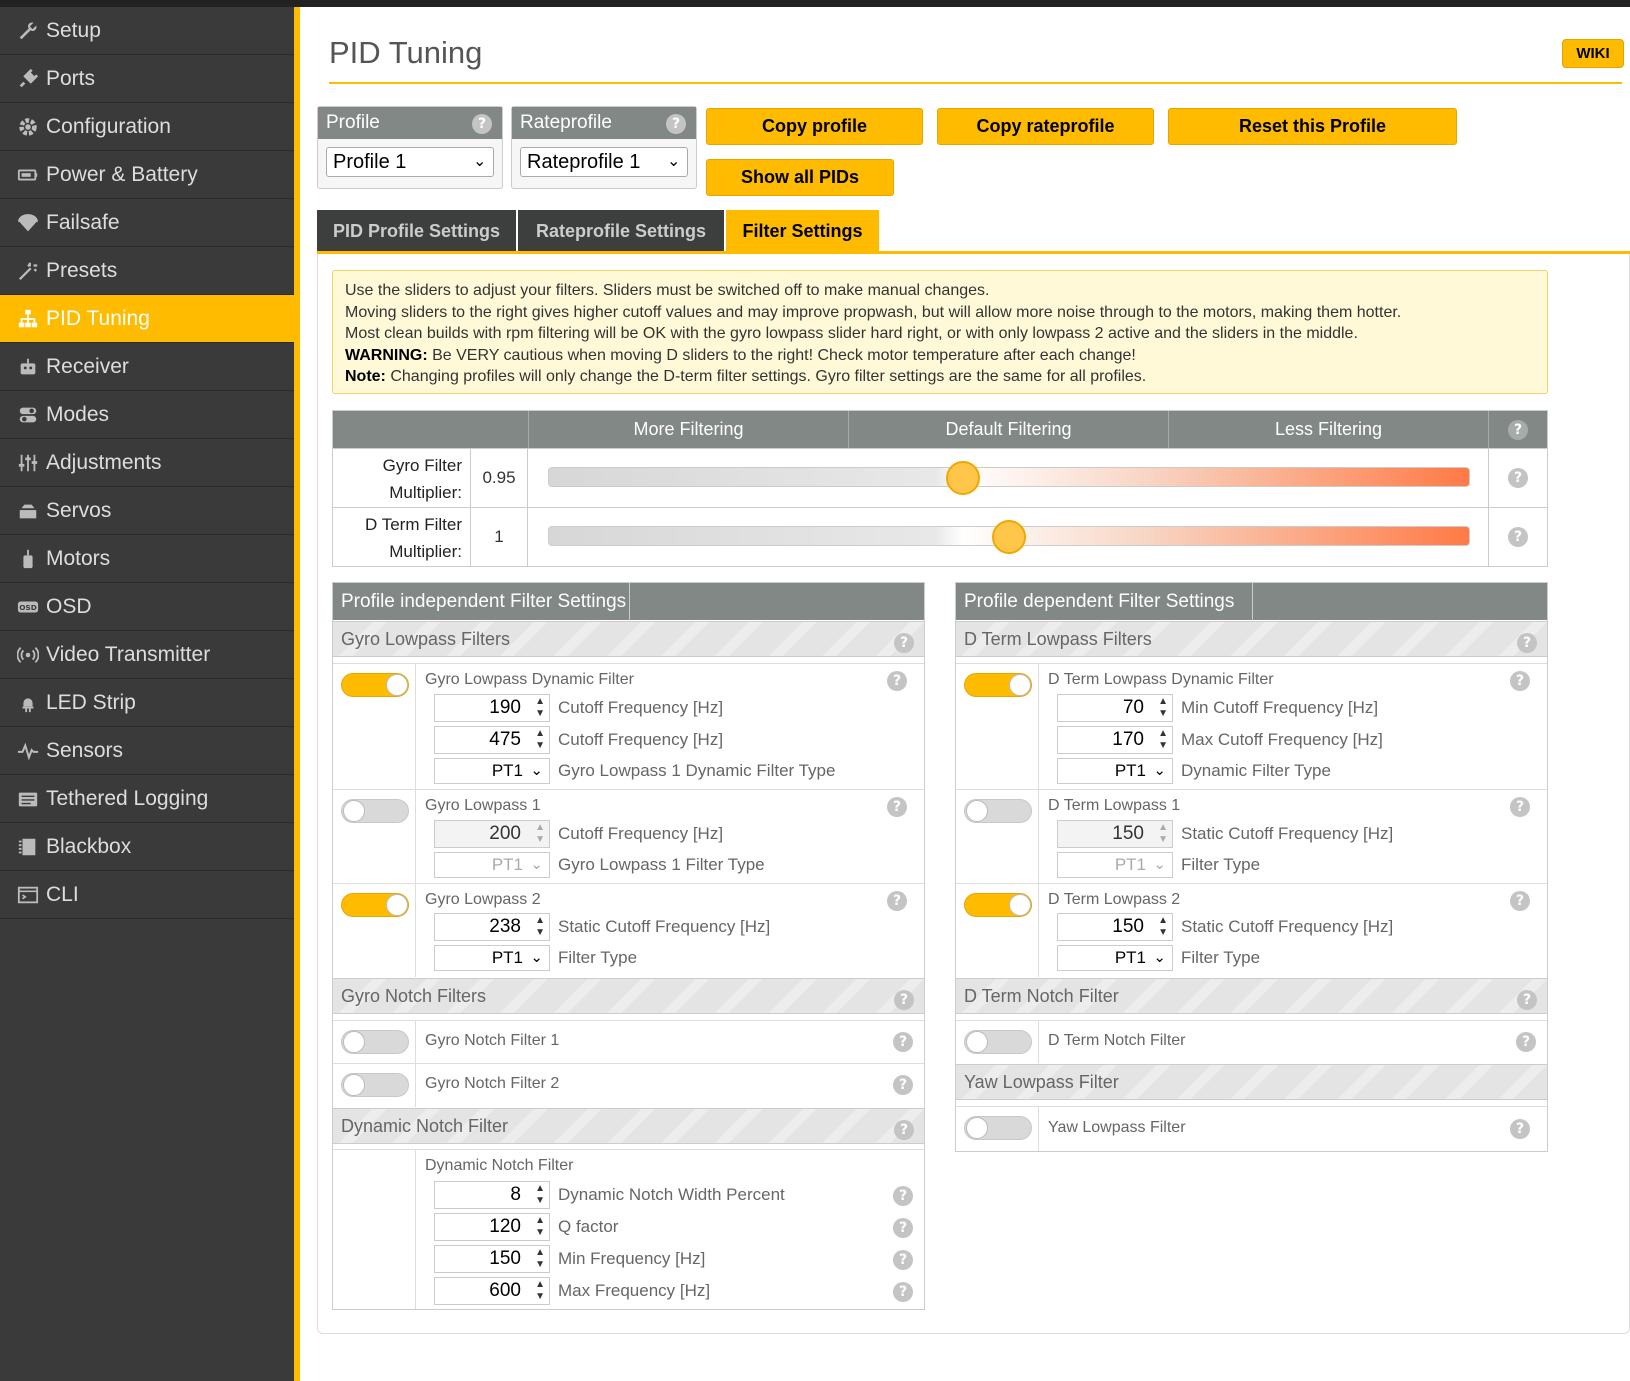  I want to click on dterm-lp2-cutoff-input: 150 ▲ ▼, so click(1115, 927).